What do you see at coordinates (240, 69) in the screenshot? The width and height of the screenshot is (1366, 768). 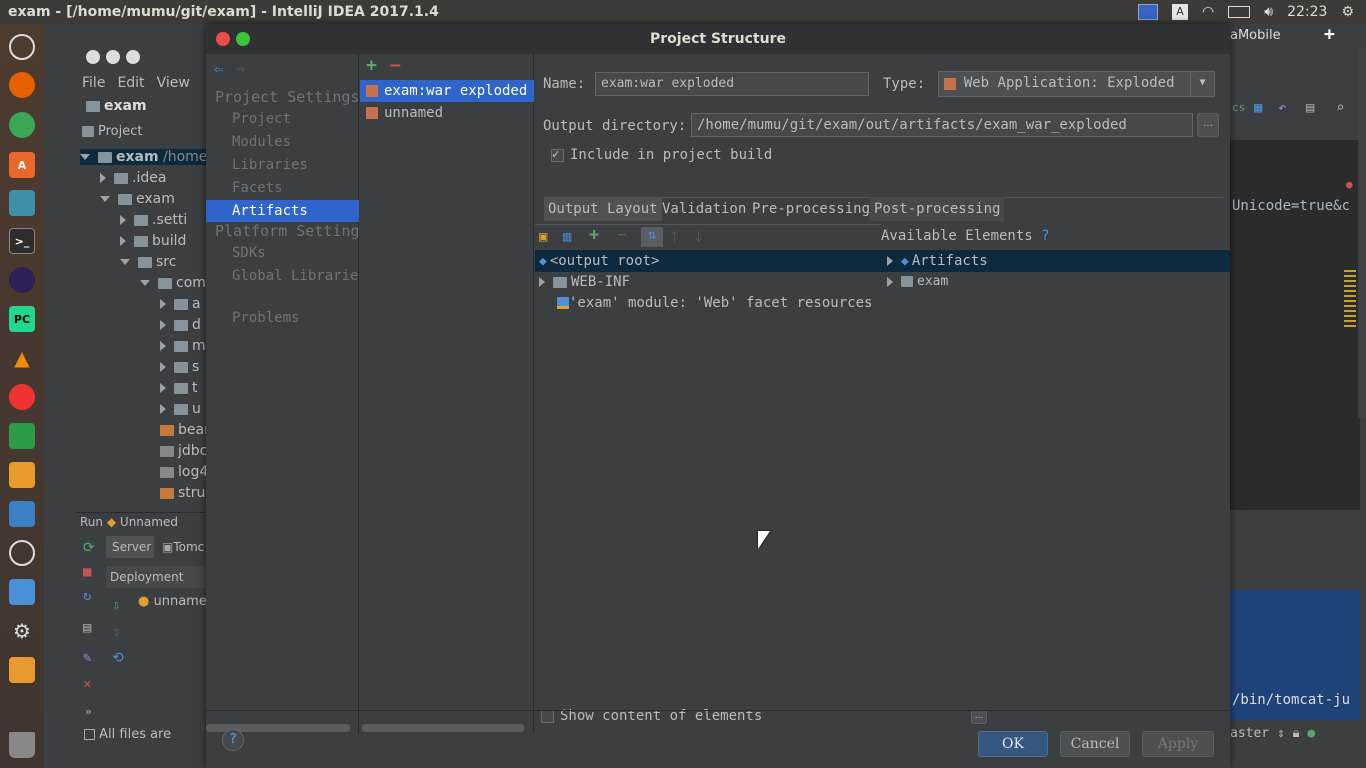 I see `forward-icon: ⇨` at bounding box center [240, 69].